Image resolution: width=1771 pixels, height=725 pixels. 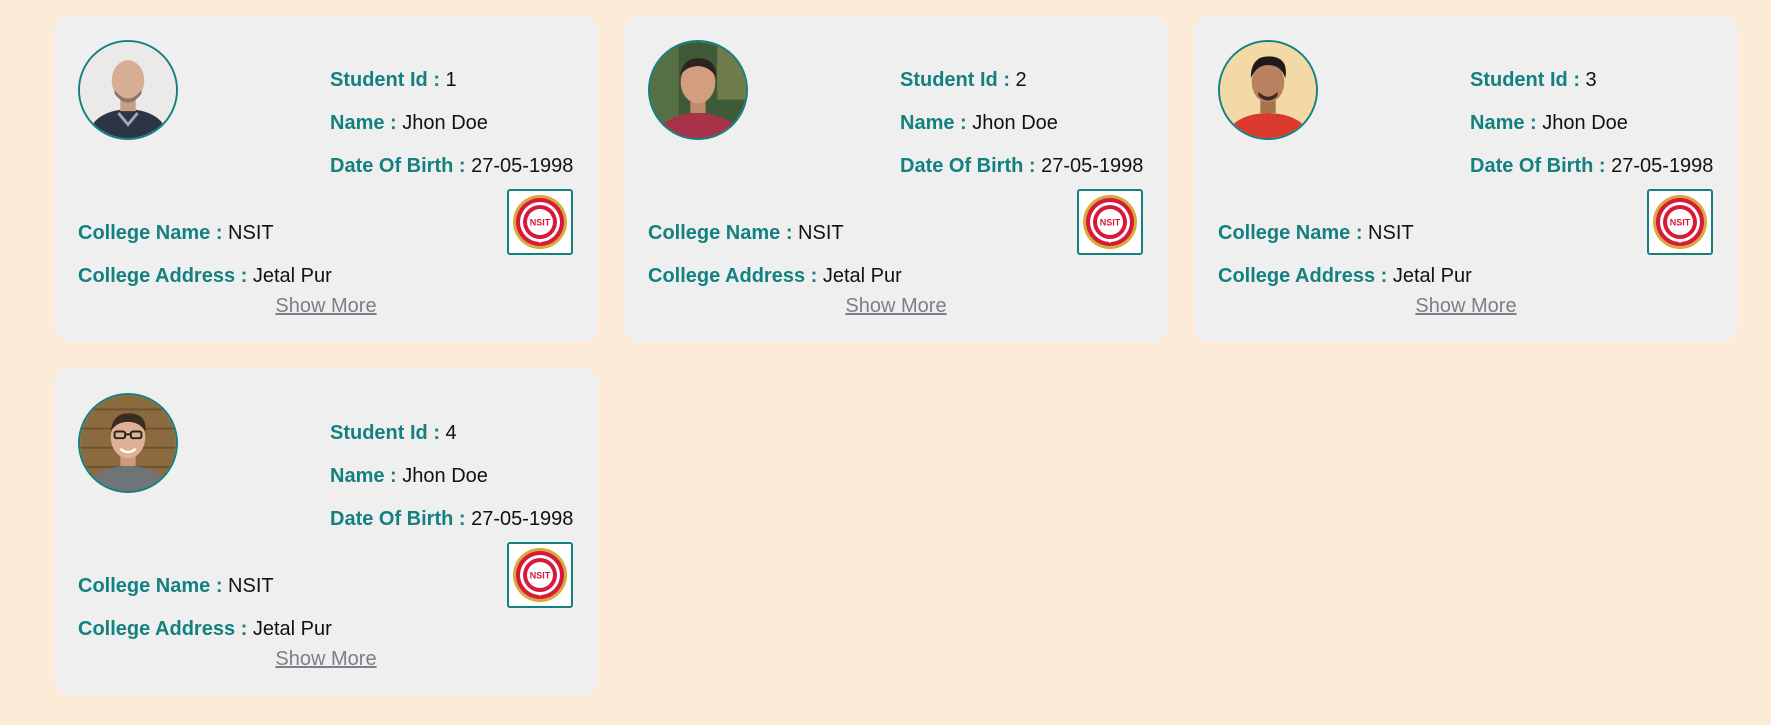 What do you see at coordinates (1591, 80) in the screenshot?
I see `student-id-value: 3` at bounding box center [1591, 80].